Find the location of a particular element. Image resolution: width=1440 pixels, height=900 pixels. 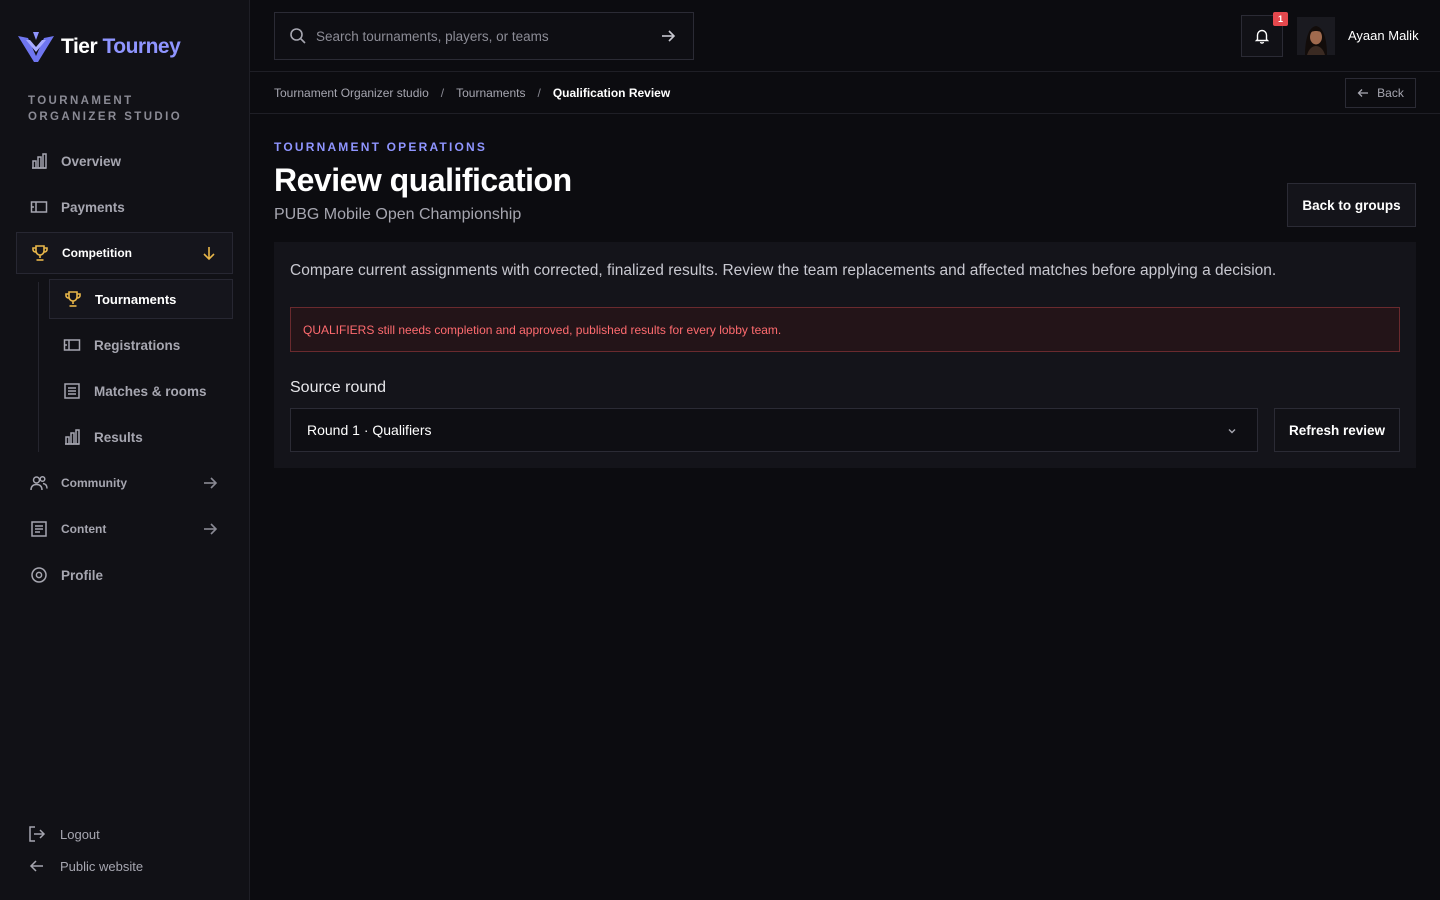

user-name: Ayaan Malik is located at coordinates (1383, 35).